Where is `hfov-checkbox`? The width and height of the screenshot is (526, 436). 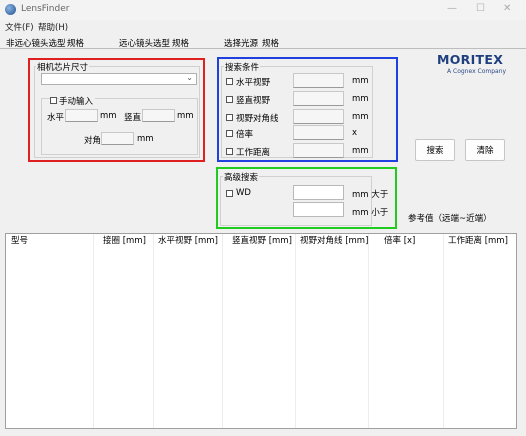
hfov-checkbox is located at coordinates (229, 81).